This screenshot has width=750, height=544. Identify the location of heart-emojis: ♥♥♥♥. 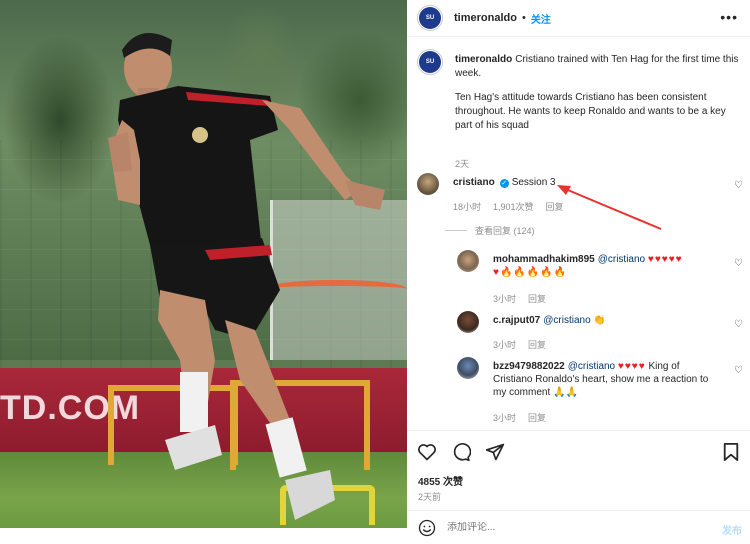
(631, 366).